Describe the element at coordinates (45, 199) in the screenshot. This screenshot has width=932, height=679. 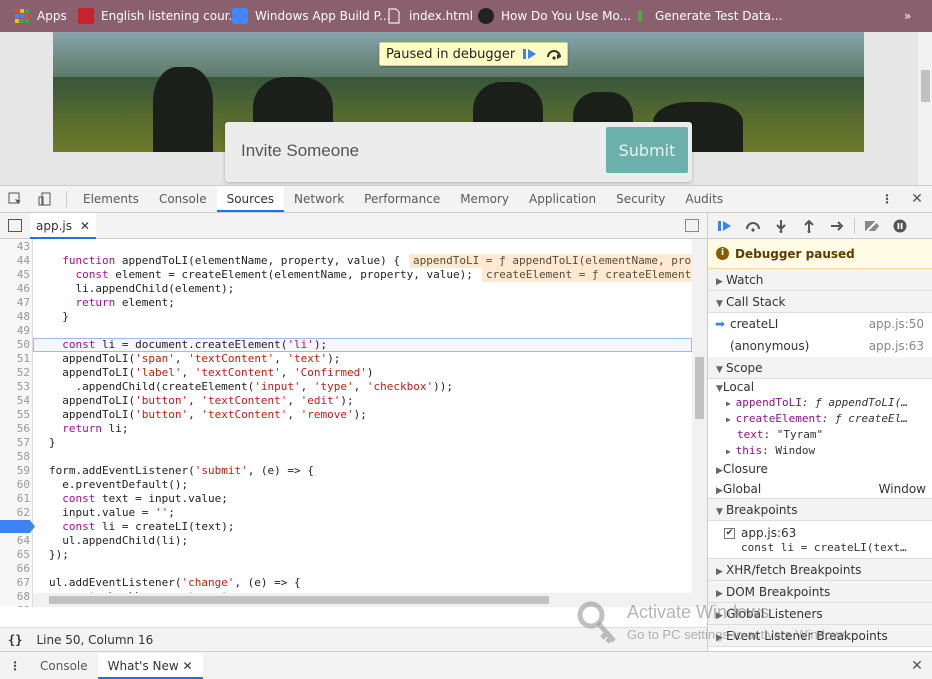
I see `device-toolbar-icon` at that location.